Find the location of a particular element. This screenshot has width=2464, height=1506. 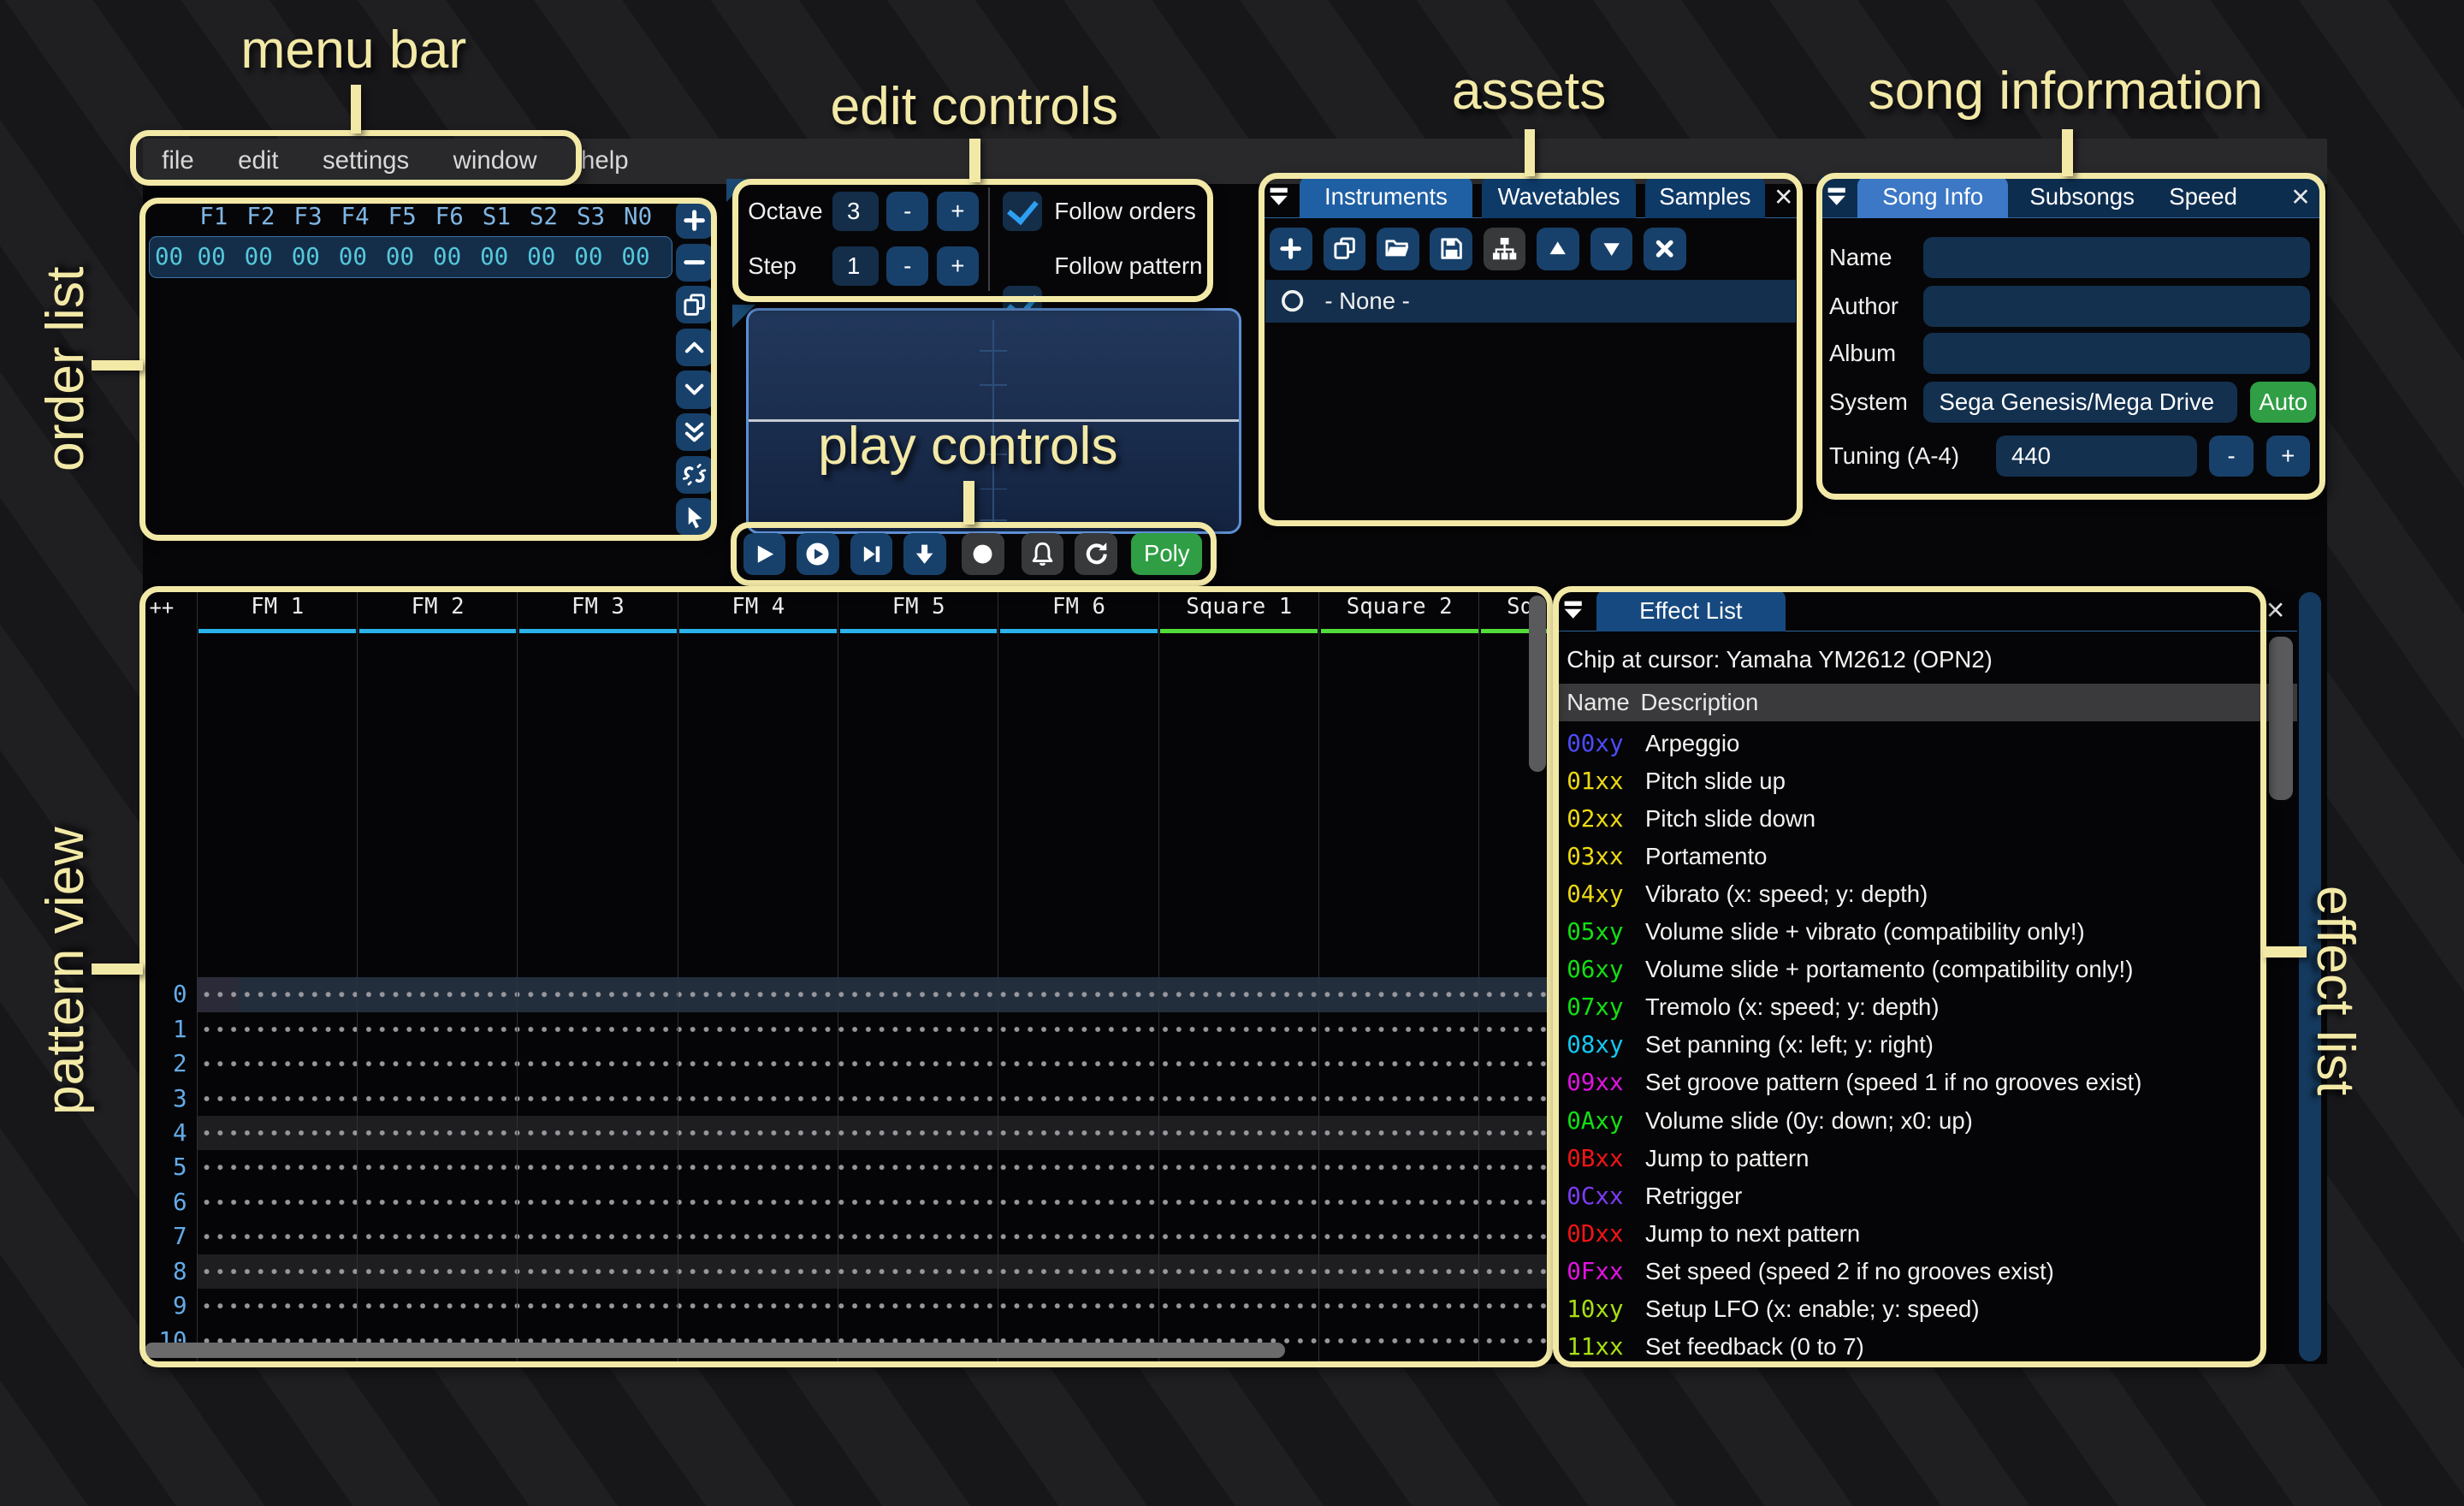

description-column-header: Description is located at coordinates (1700, 702).